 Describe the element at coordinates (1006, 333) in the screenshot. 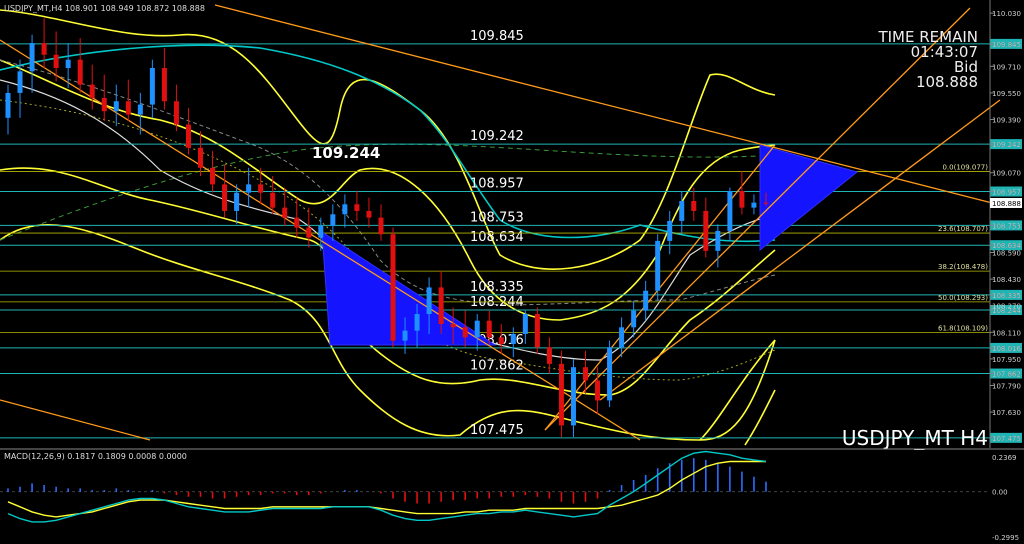

I see `price-tick-label-16: 108.110` at that location.